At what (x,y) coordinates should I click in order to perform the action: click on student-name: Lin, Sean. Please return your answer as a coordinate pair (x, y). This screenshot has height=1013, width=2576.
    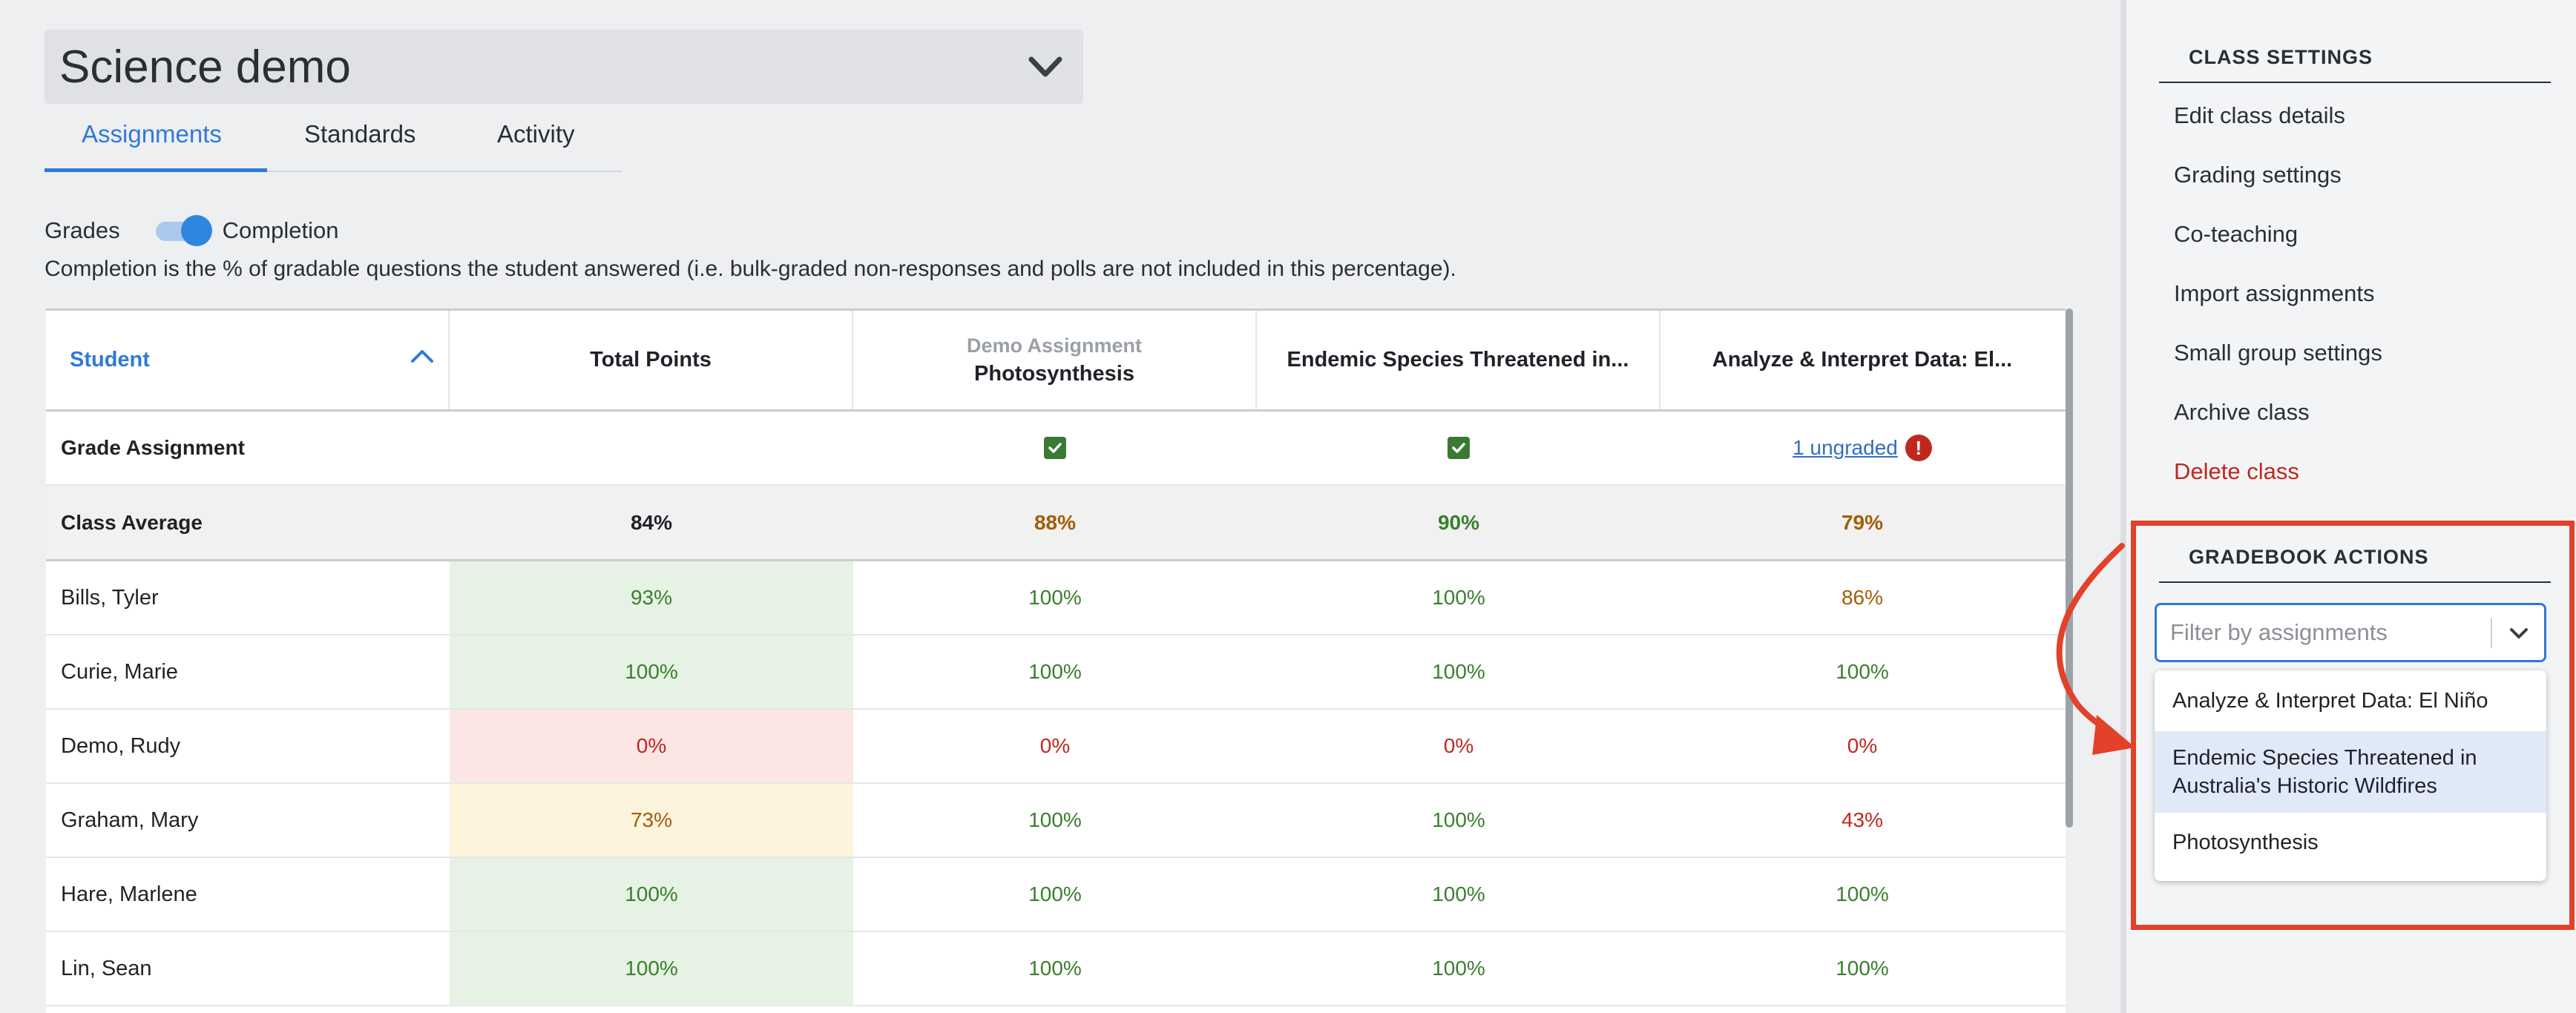
    Looking at the image, I should click on (248, 969).